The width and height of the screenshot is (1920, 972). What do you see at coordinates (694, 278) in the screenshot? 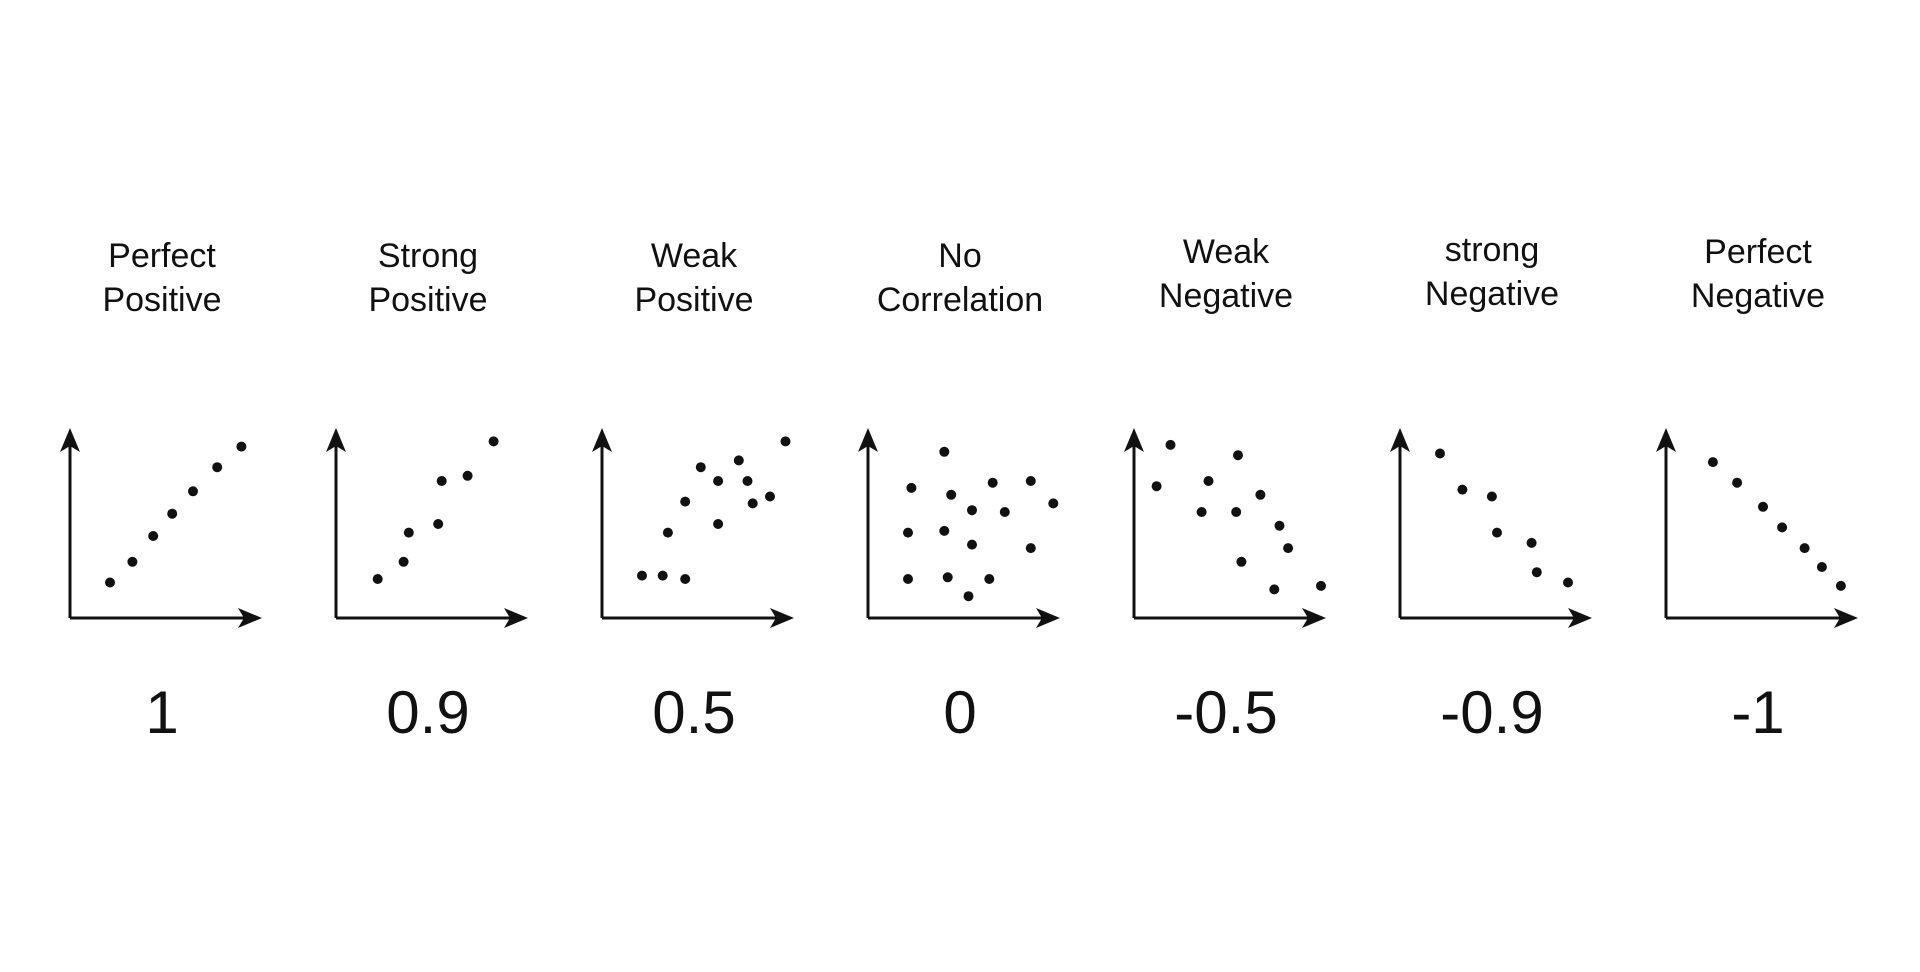
I see `panel-title: Weak Positive` at bounding box center [694, 278].